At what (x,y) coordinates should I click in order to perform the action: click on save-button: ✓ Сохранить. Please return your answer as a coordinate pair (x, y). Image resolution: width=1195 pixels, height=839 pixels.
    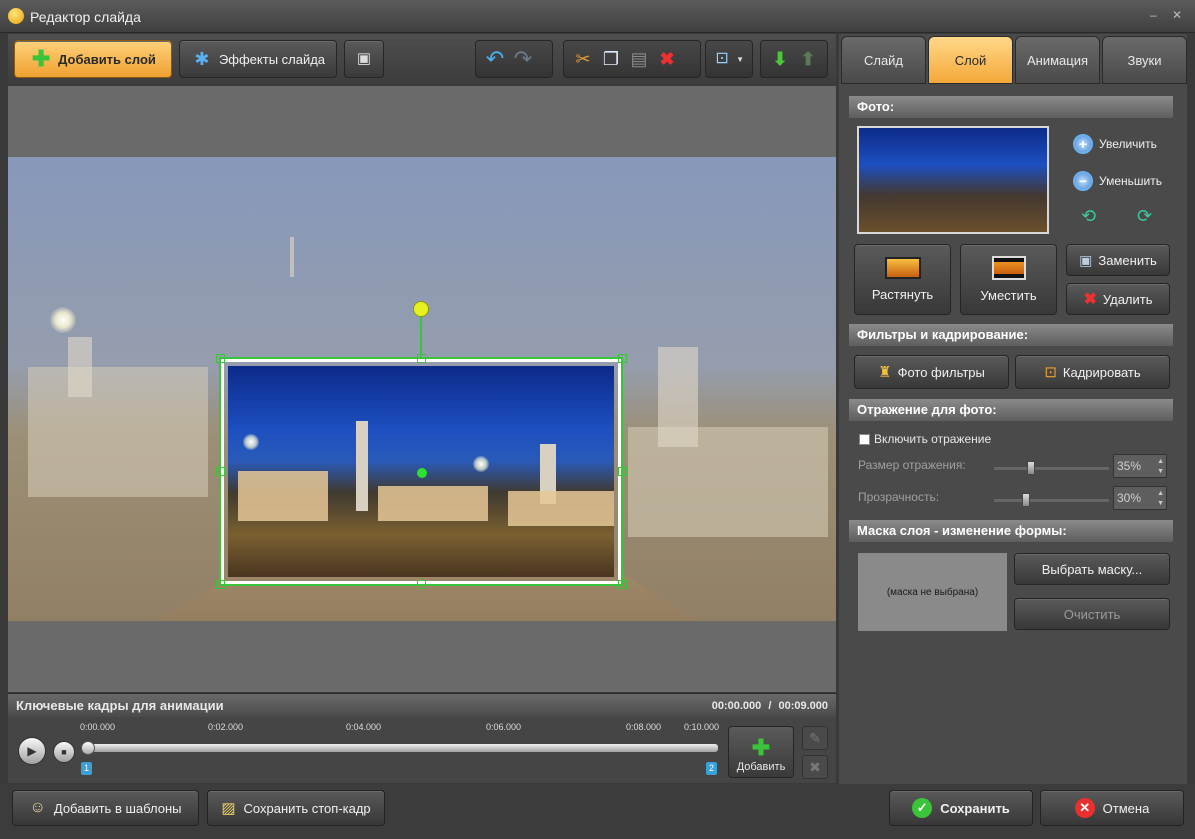
    Looking at the image, I should click on (961, 808).